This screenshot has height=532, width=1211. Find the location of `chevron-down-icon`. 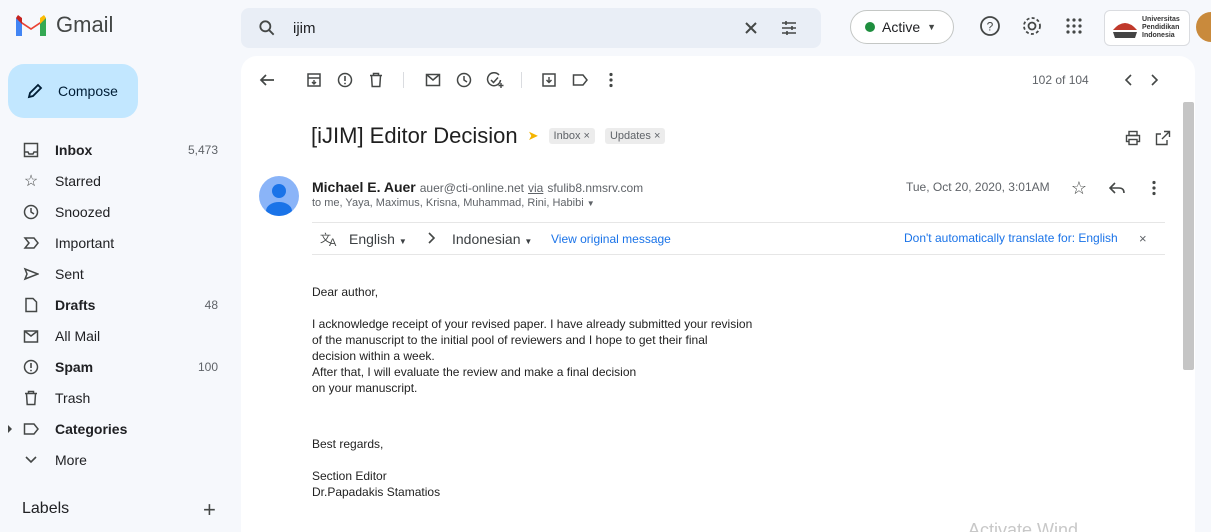

chevron-down-icon is located at coordinates (31, 460).